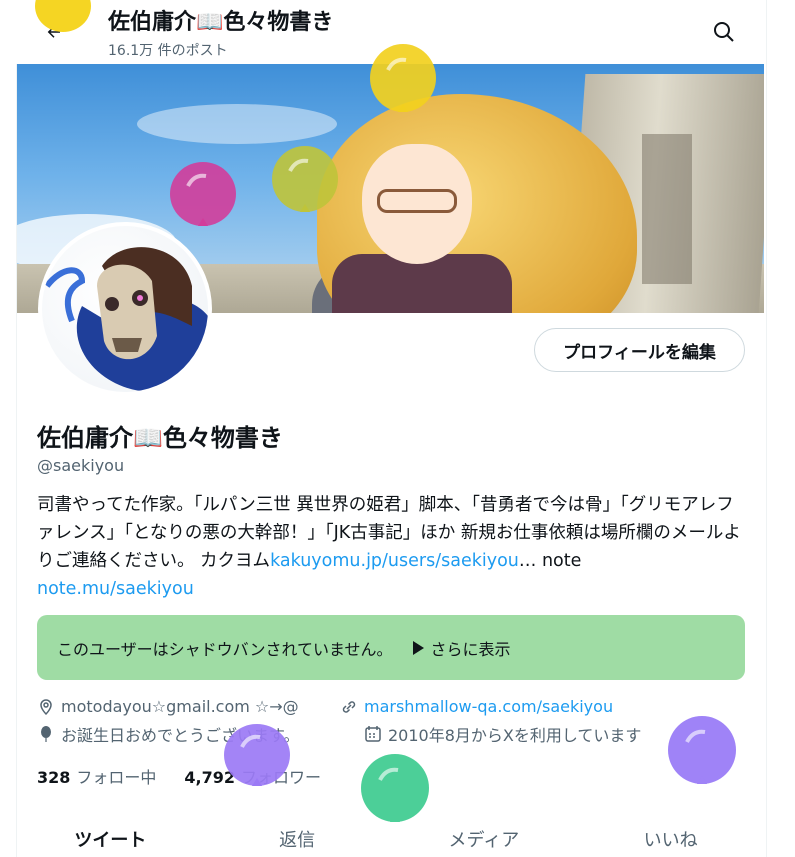 Image resolution: width=795 pixels, height=857 pixels. I want to click on balloon-icon, so click(46, 734).